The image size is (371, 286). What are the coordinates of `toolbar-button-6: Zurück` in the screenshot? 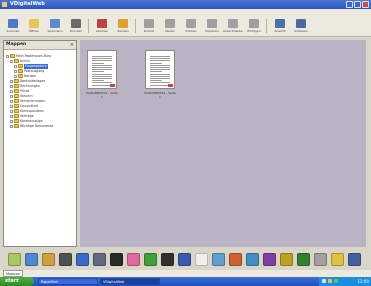 It's located at (149, 26).